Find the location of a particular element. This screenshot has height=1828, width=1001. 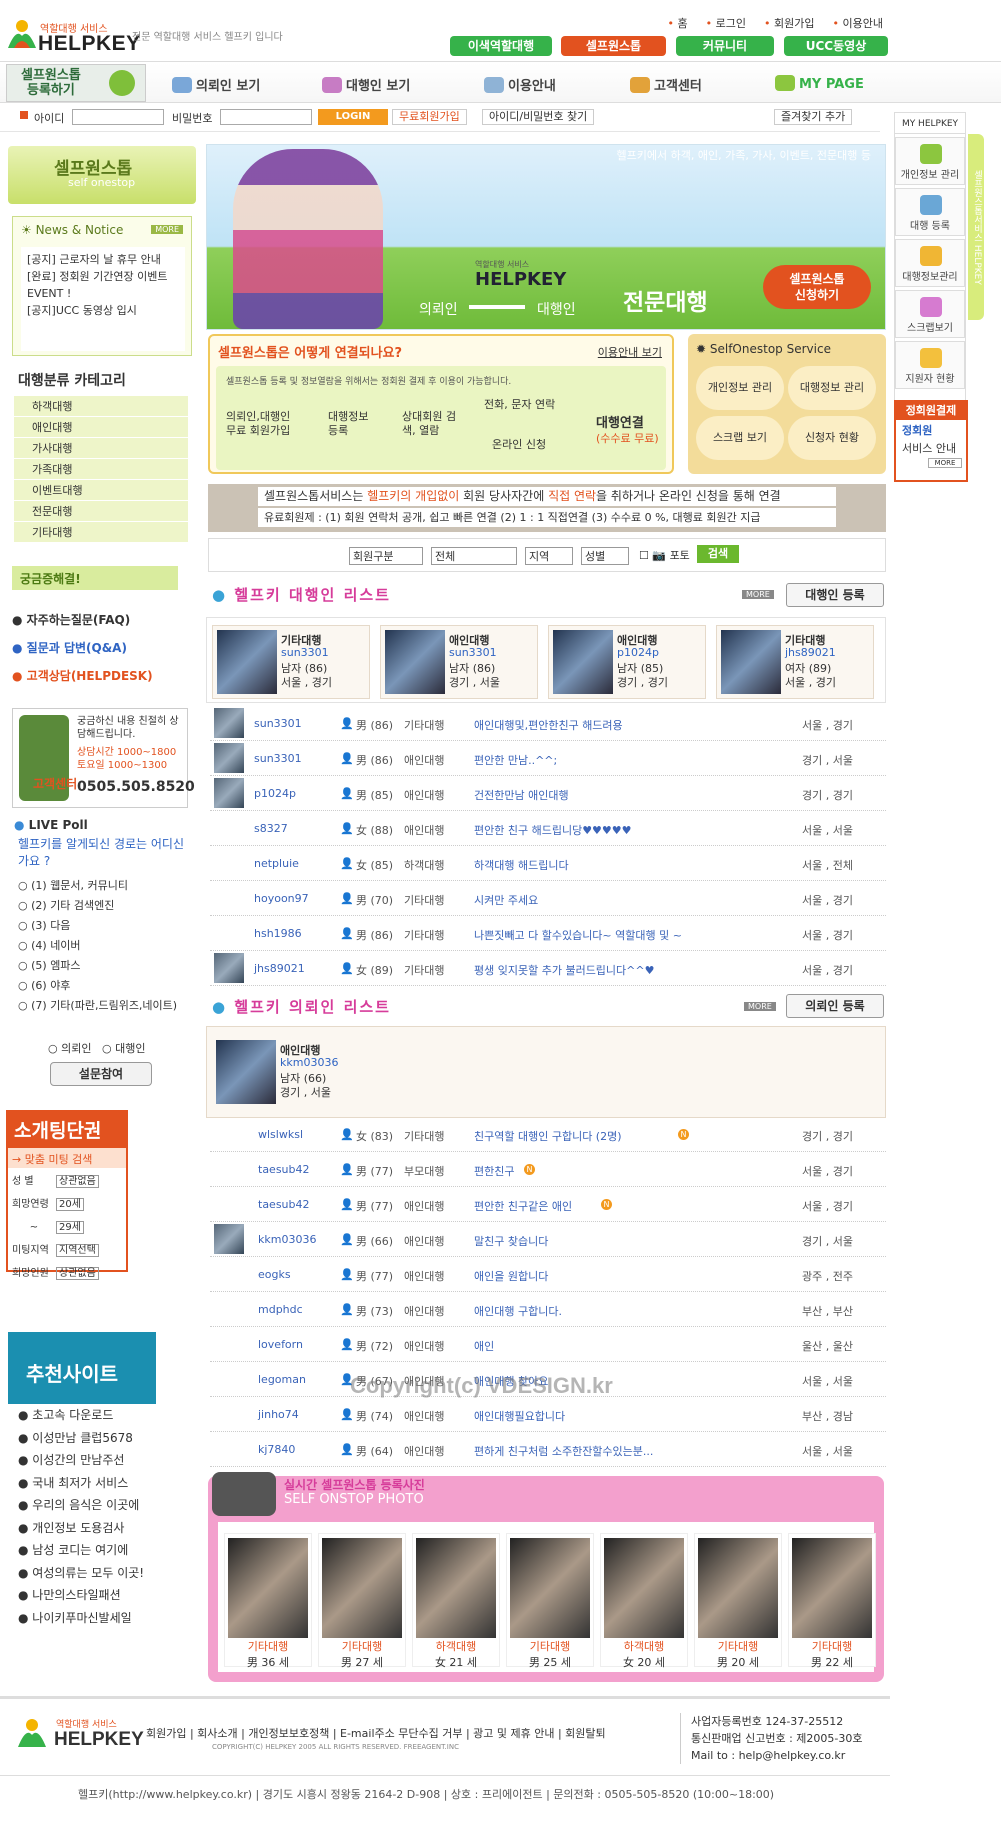

row-title: 평생 잊지못할 추가 불러드립니다^^♥ is located at coordinates (564, 970).